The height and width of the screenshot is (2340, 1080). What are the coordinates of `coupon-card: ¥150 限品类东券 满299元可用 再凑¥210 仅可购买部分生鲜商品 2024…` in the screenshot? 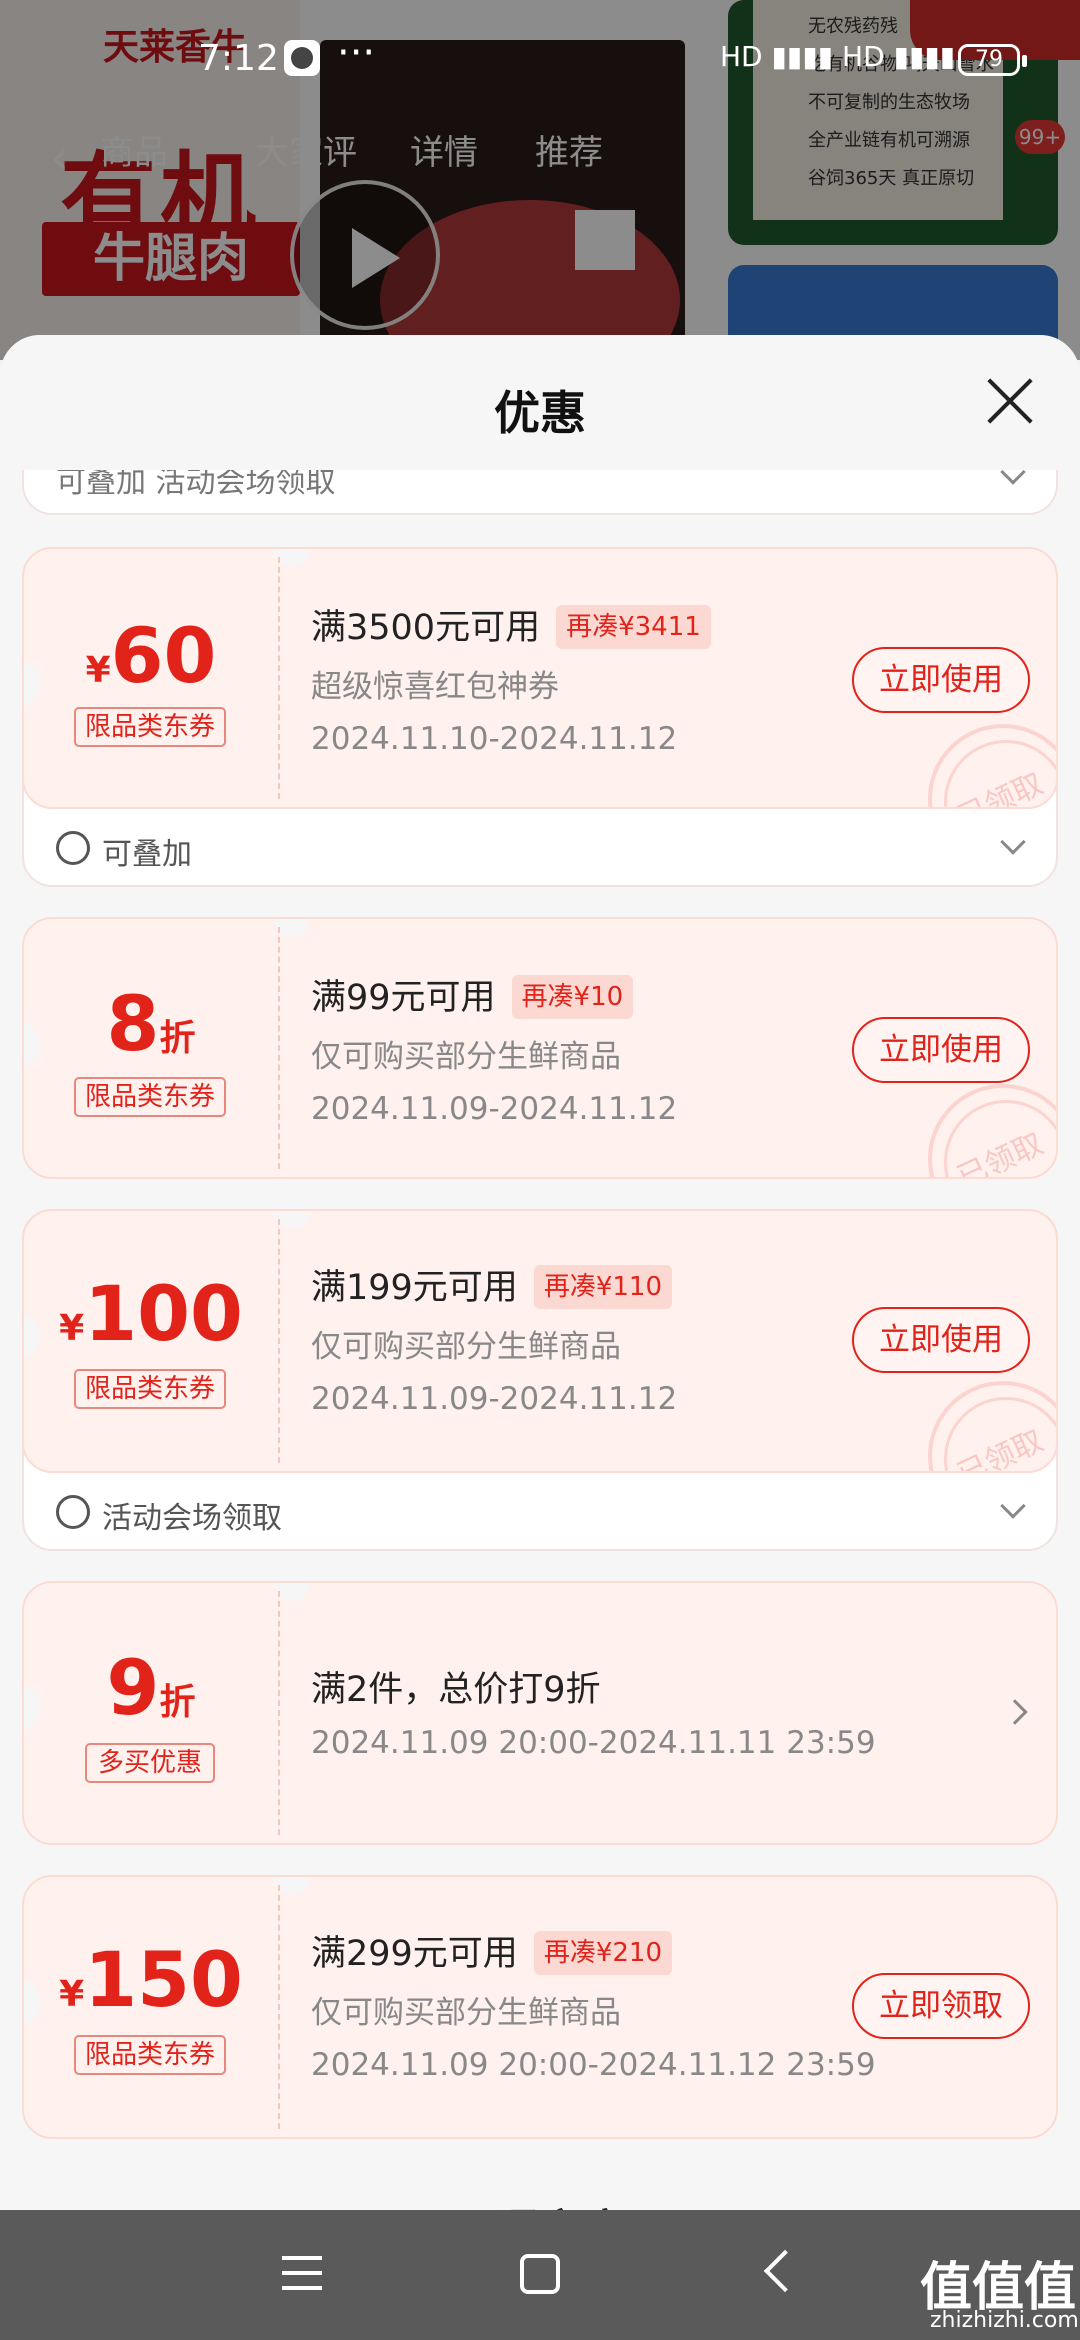 It's located at (540, 2007).